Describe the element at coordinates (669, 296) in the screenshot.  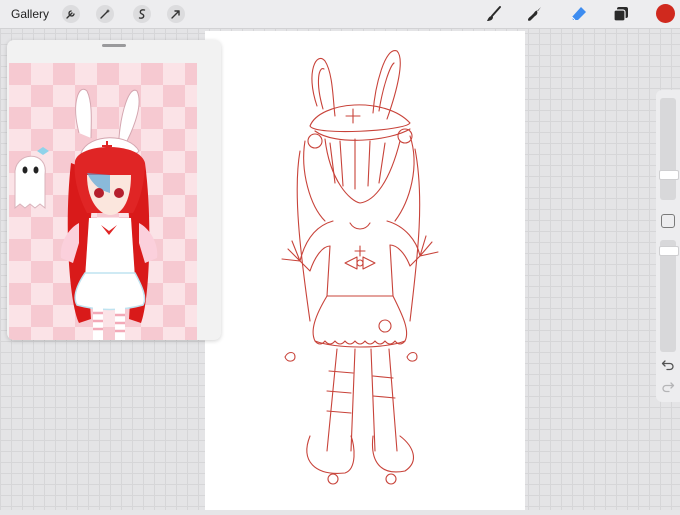
I see `opacity-slider` at that location.